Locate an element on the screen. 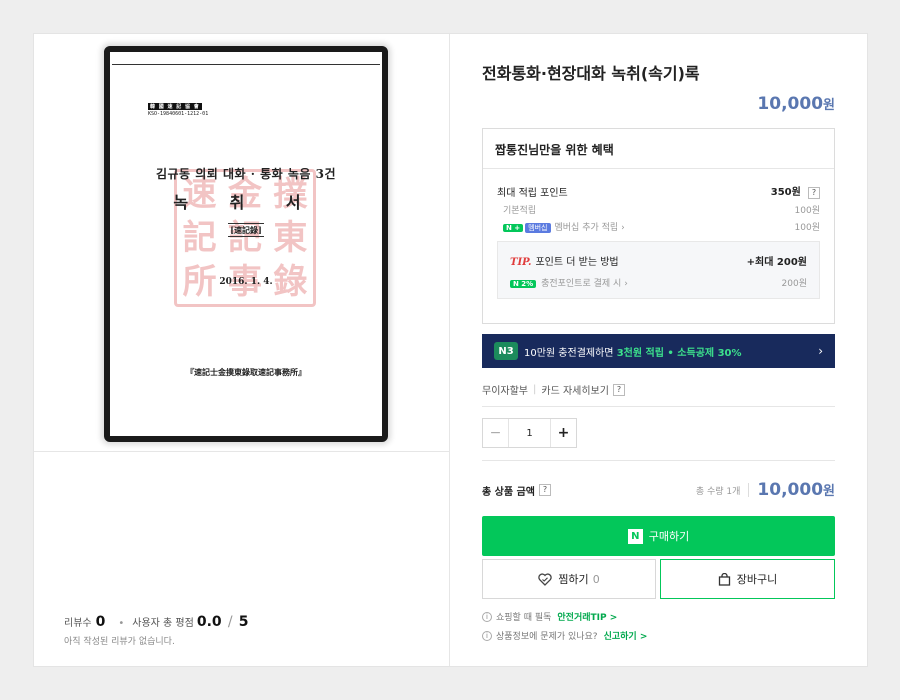 This screenshot has height=700, width=900. wish-count: 0 is located at coordinates (596, 579).